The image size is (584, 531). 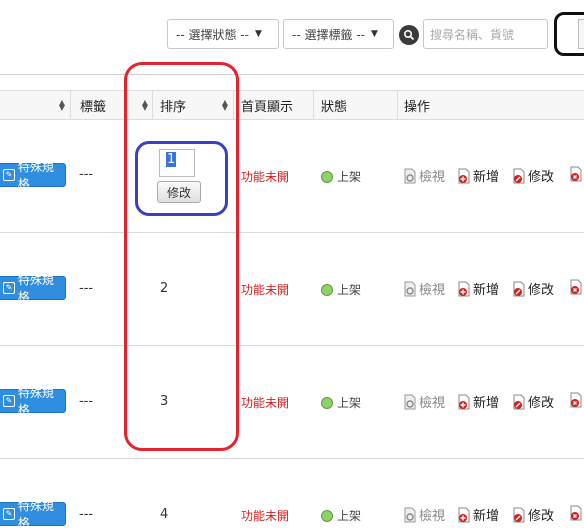 I want to click on tag-select-label: -- 選擇標籤 --, so click(x=328, y=34).